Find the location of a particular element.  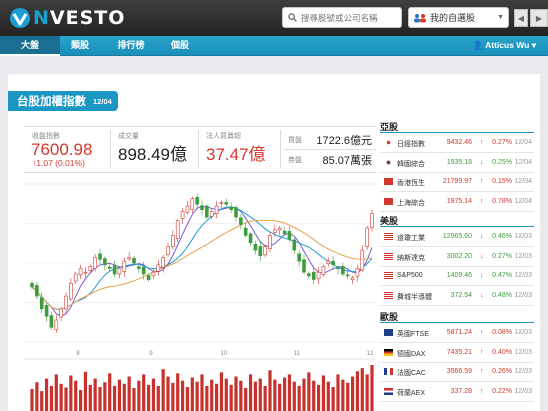

market-price: 337.28 is located at coordinates (461, 391).